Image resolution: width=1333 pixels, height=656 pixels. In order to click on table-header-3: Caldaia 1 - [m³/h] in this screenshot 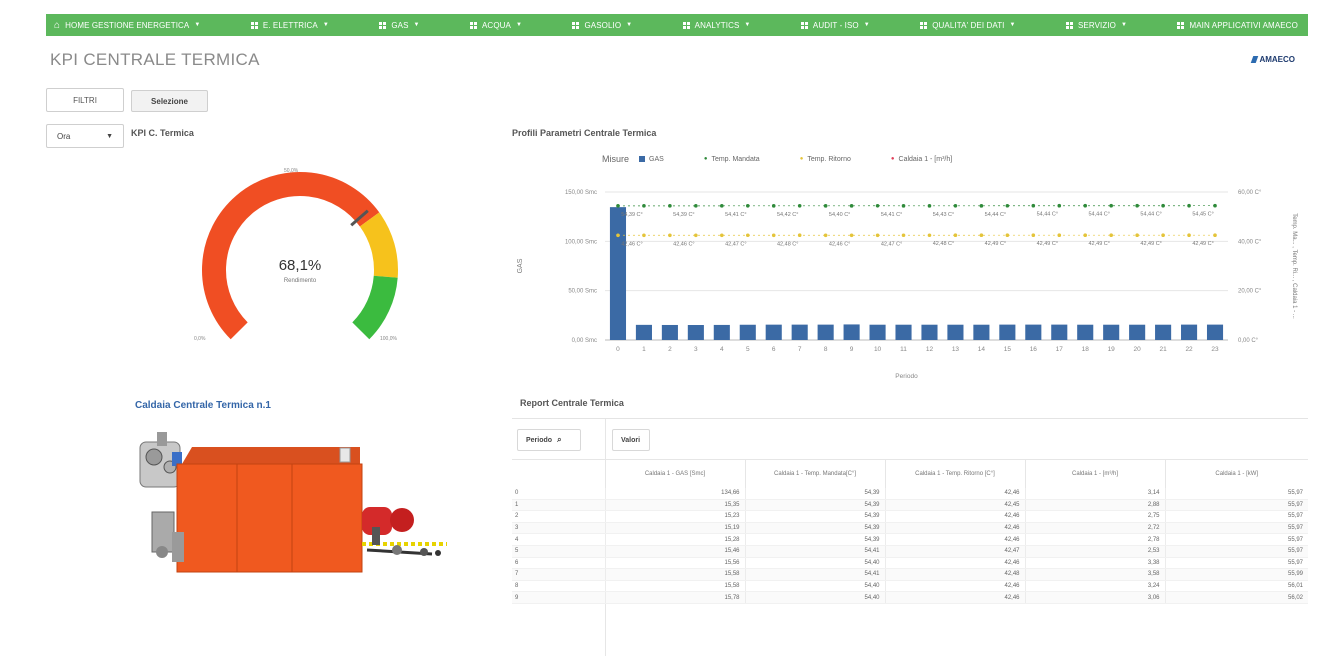, I will do `click(1094, 473)`.